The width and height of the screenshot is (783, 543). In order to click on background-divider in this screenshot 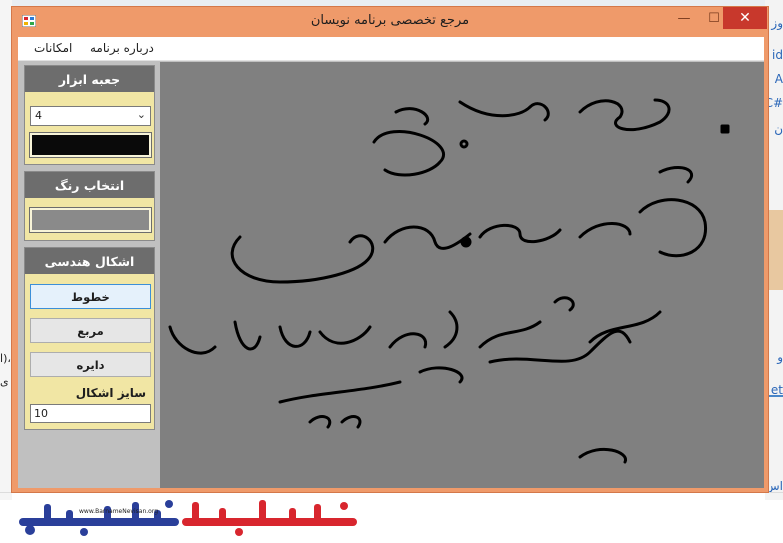, I will do `click(775, 396)`.